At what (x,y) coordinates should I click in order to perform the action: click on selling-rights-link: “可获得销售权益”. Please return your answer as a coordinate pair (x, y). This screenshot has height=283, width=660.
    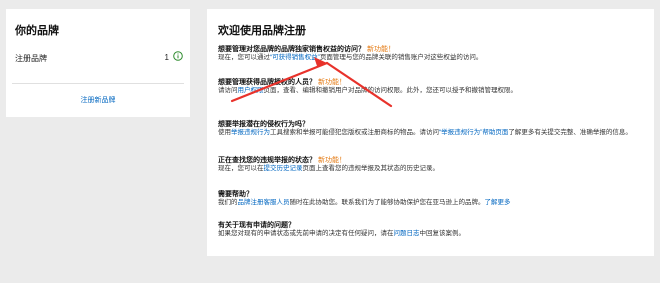
    Looking at the image, I should click on (295, 57).